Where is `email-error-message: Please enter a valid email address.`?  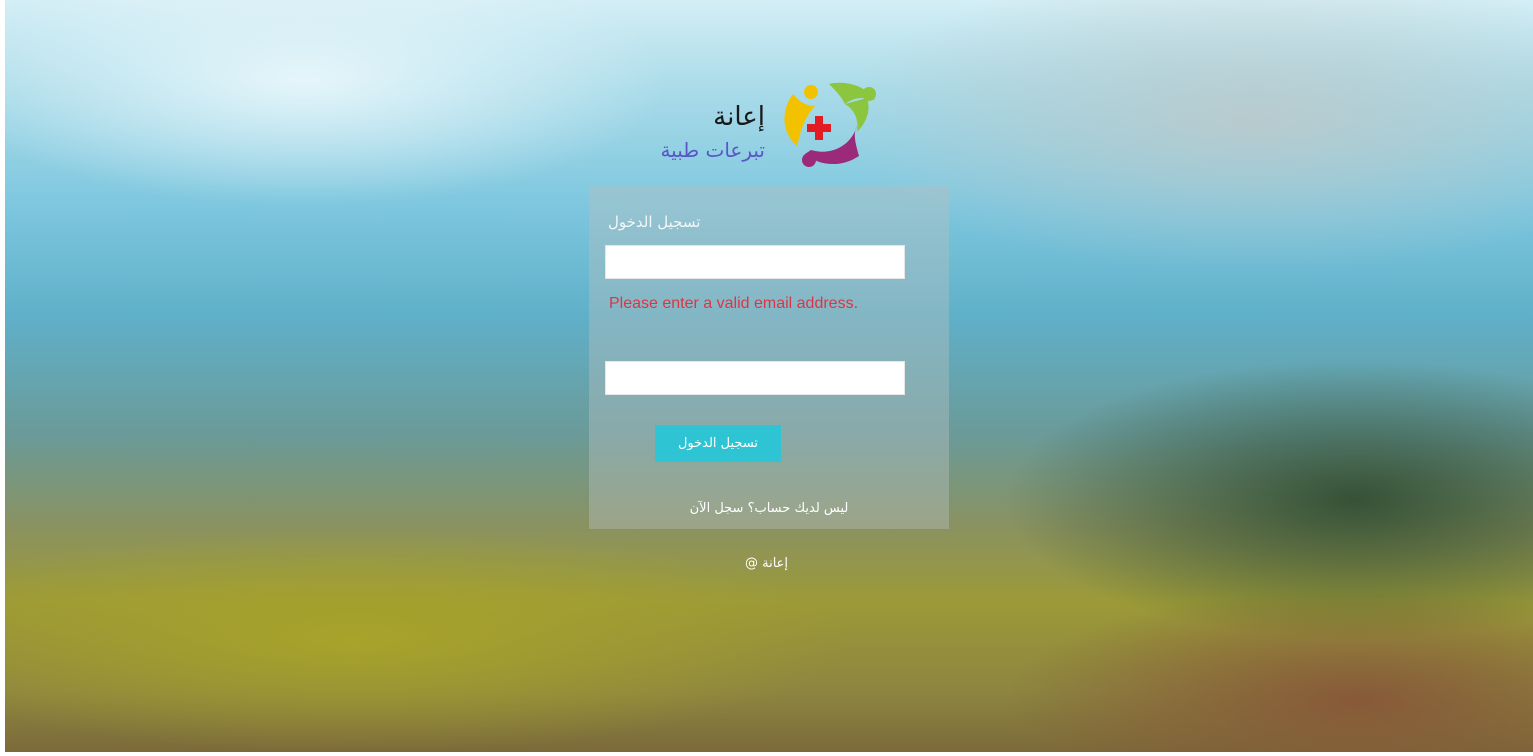 email-error-message: Please enter a valid email address. is located at coordinates (734, 303).